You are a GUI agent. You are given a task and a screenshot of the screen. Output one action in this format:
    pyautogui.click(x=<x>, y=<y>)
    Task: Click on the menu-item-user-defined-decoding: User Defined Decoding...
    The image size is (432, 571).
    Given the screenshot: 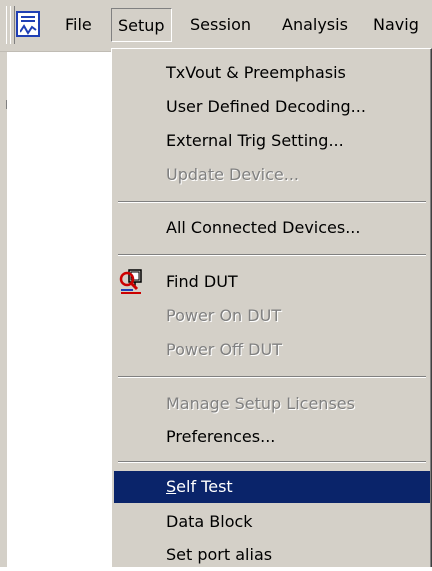 What is the action you would take?
    pyautogui.click(x=272, y=107)
    